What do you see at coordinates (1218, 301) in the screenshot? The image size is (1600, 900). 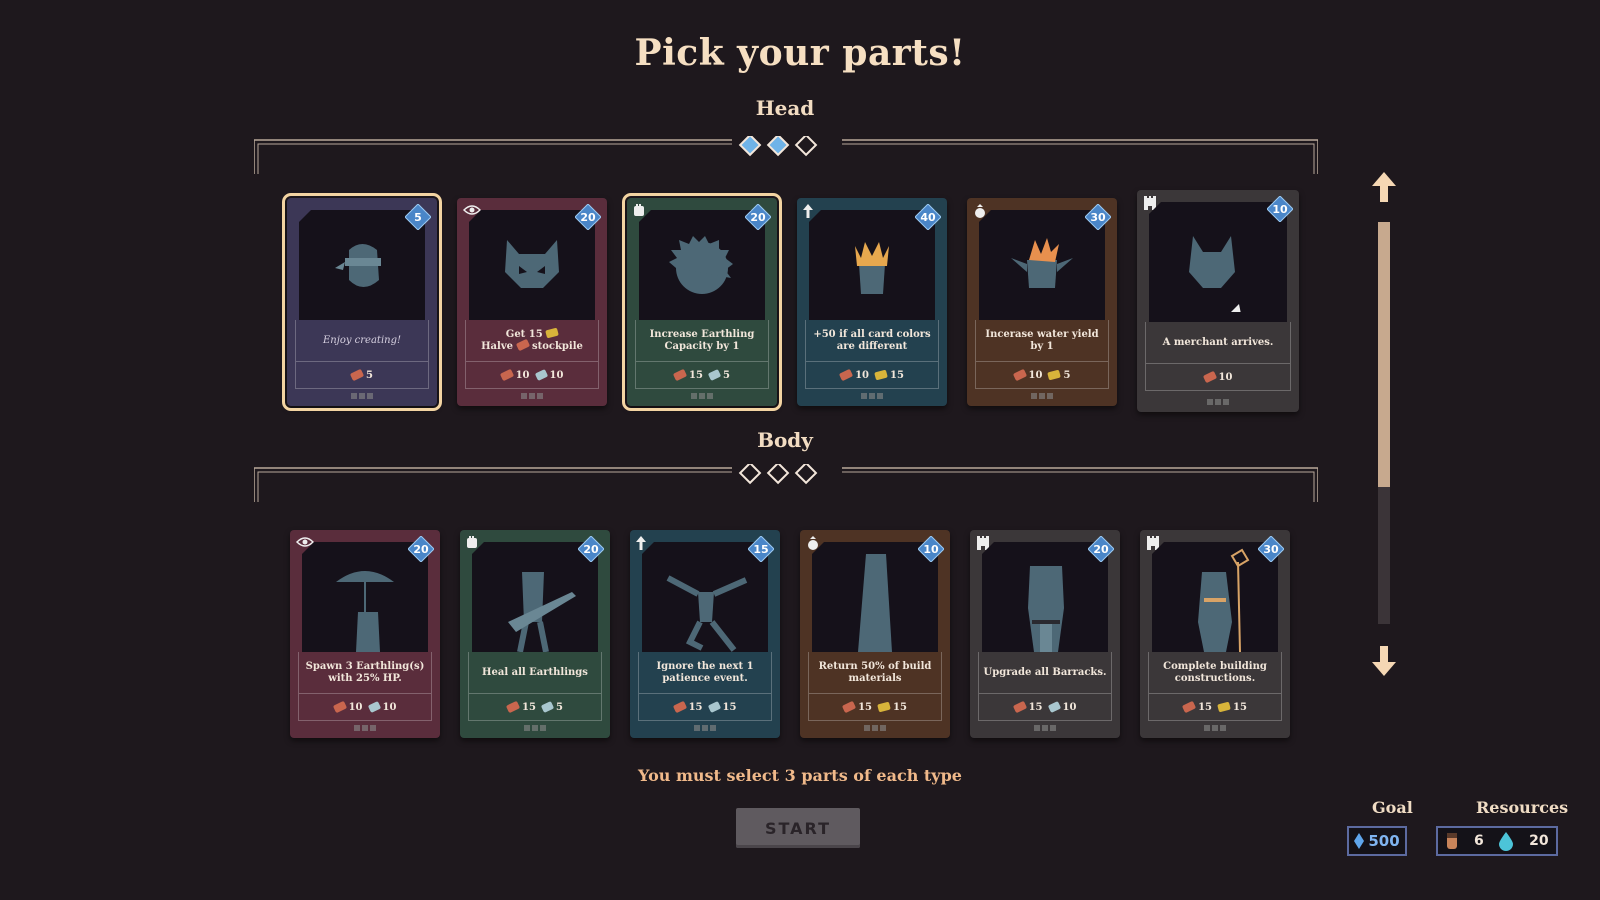 I see `head-part-card: 10 A merchant arrives. 10` at bounding box center [1218, 301].